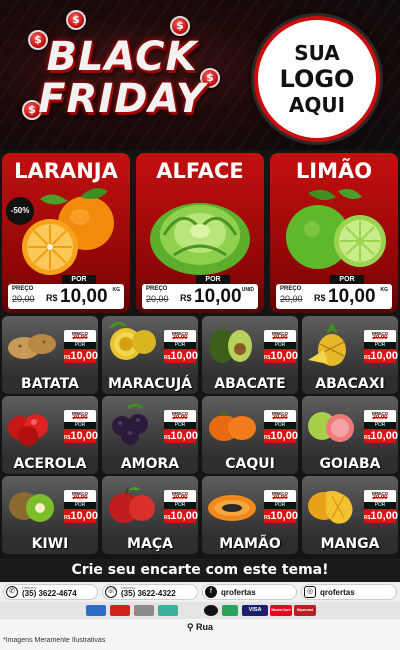 The width and height of the screenshot is (400, 650). I want to click on elo-icon, so click(211, 610).